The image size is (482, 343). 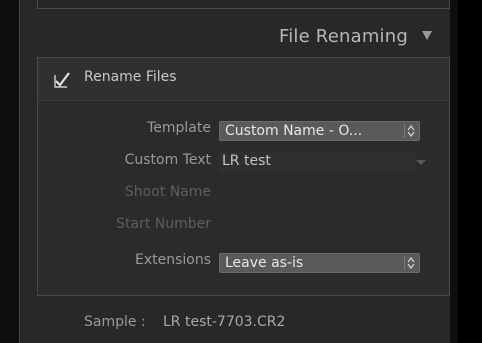 What do you see at coordinates (427, 35) in the screenshot?
I see `triangle-down-icon` at bounding box center [427, 35].